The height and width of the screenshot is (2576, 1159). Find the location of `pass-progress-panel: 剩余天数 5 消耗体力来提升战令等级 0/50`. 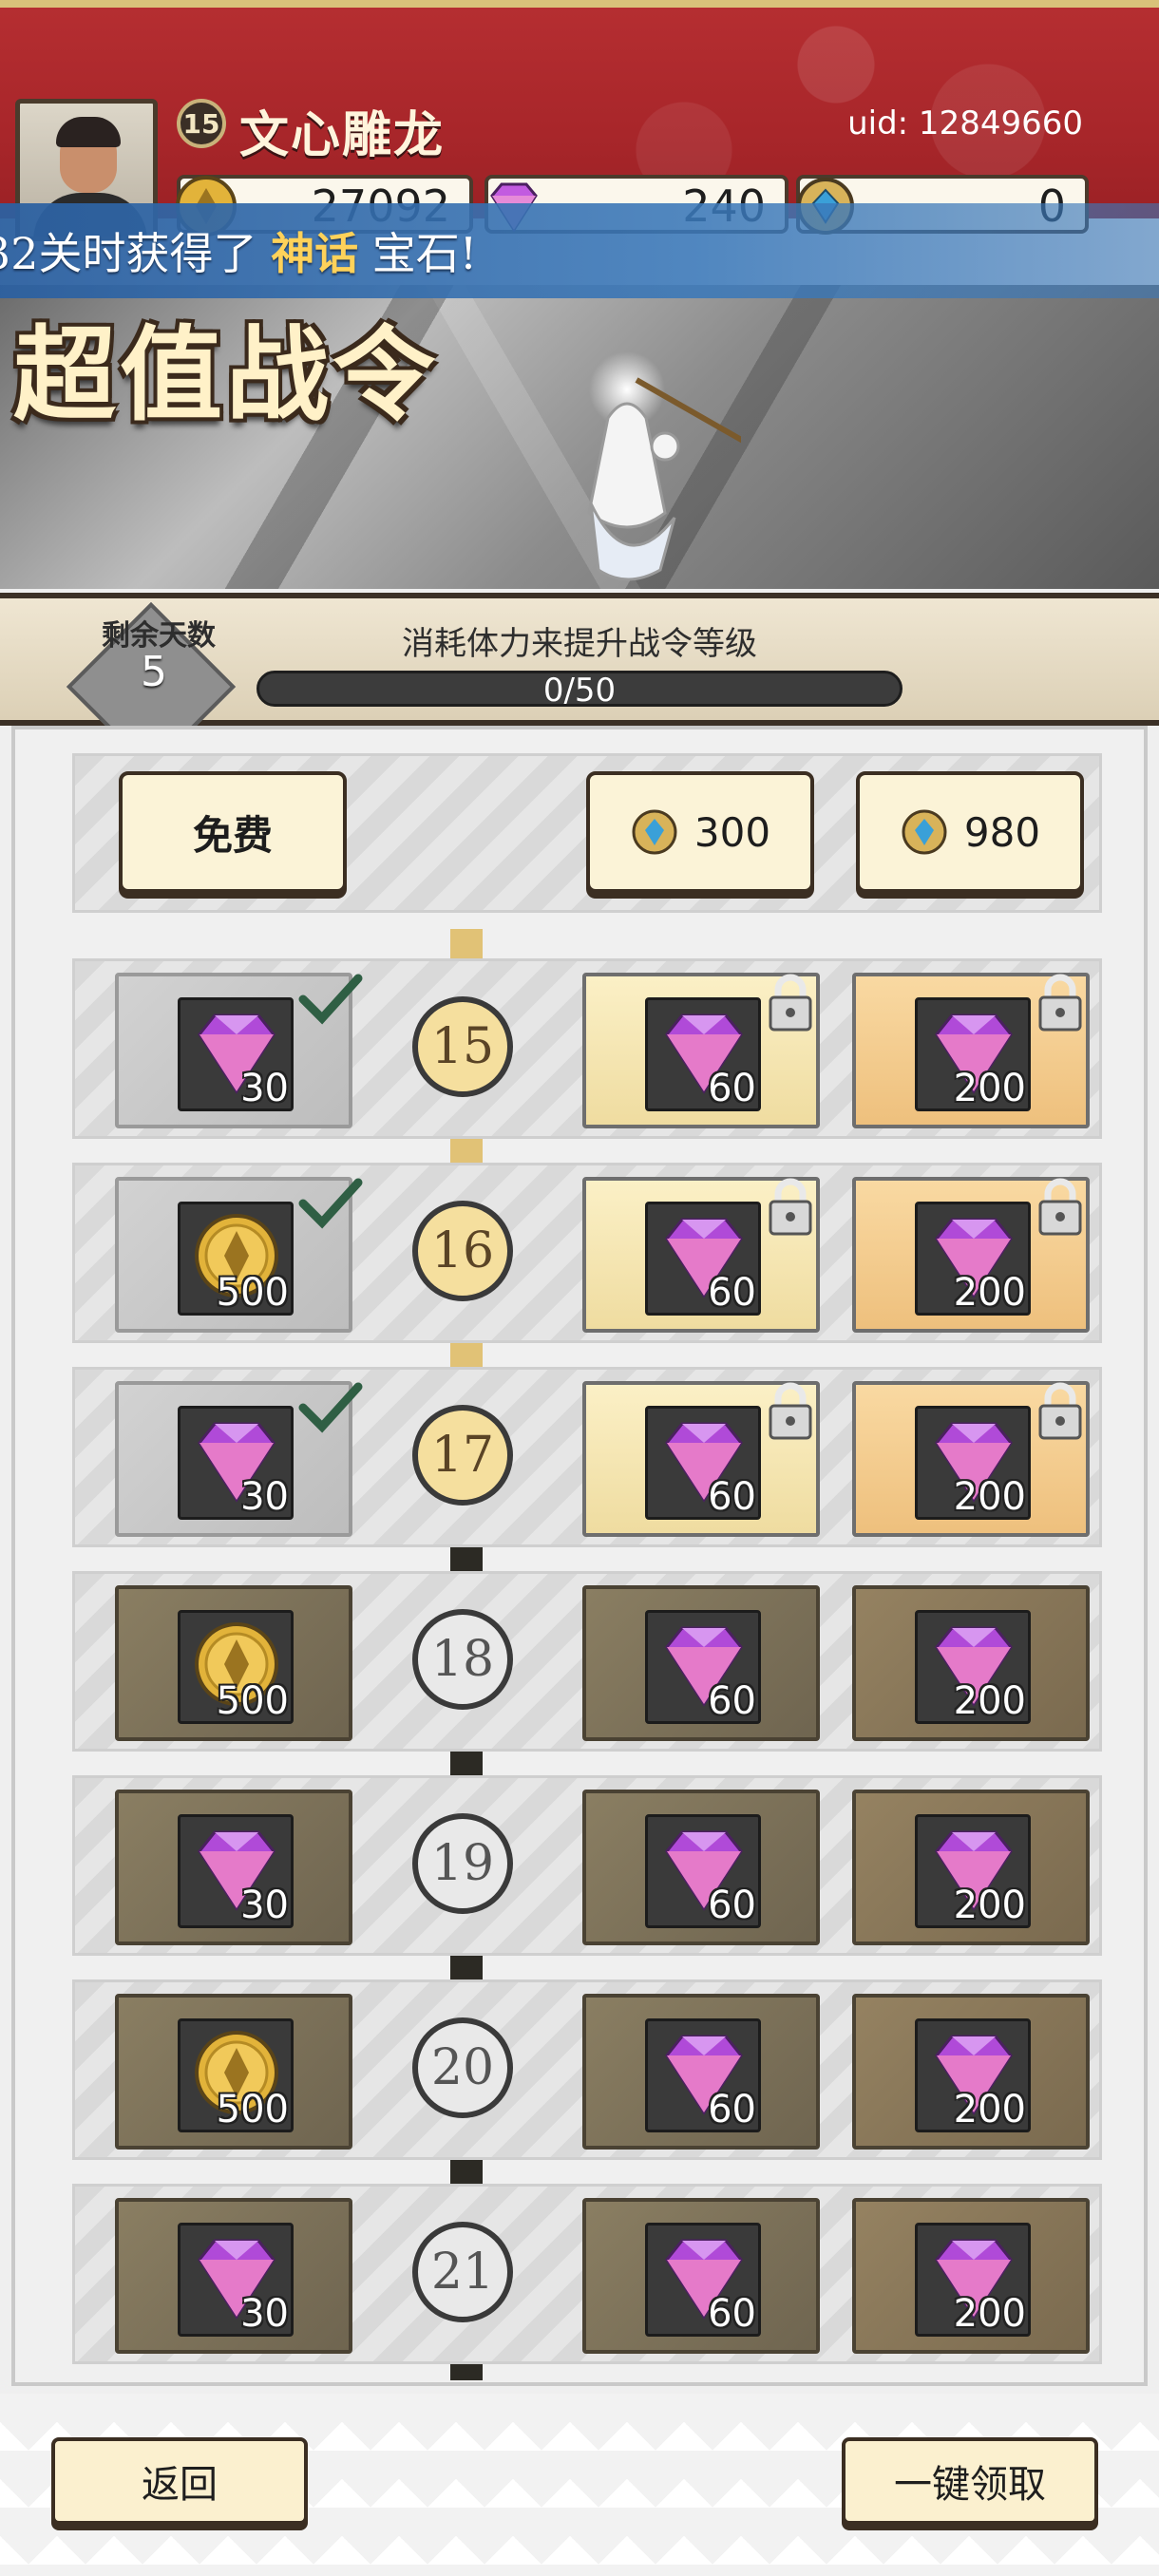

pass-progress-panel: 剩余天数 5 消耗体力来提升战令等级 0/50 is located at coordinates (579, 682).